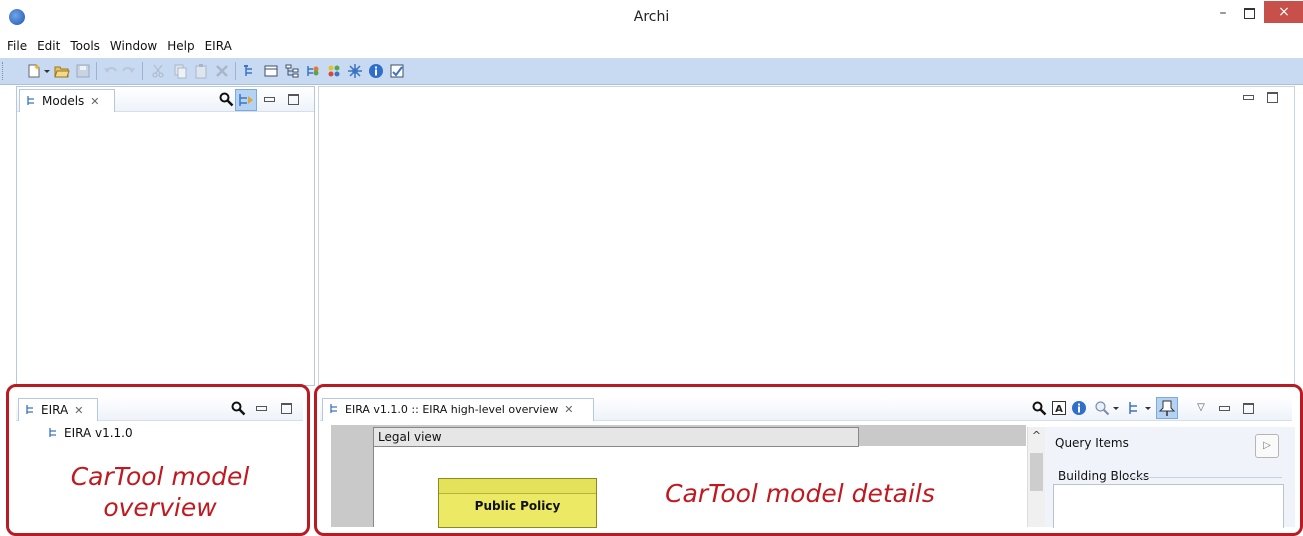 The height and width of the screenshot is (536, 1303). What do you see at coordinates (1248, 97) in the screenshot?
I see `minimize-editor-icon` at bounding box center [1248, 97].